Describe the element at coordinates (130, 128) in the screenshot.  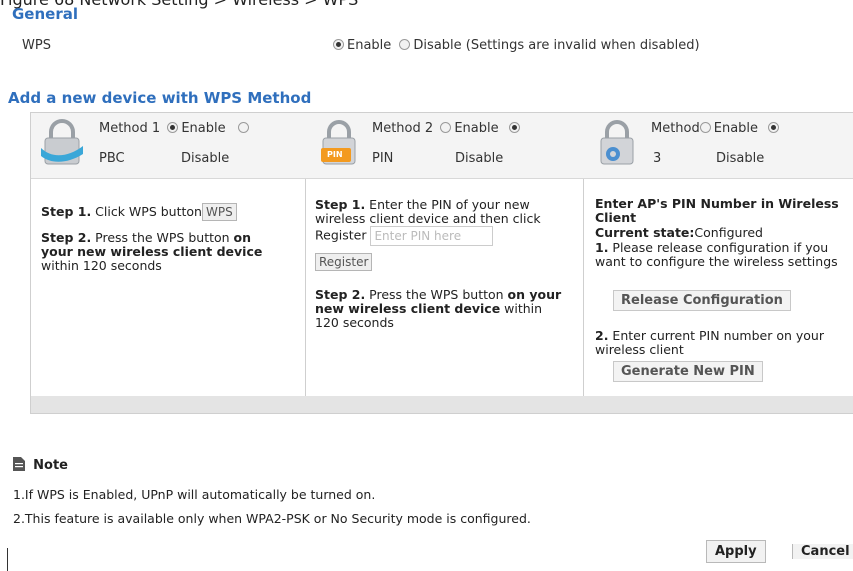
I see `method-1-name: Method 1` at that location.